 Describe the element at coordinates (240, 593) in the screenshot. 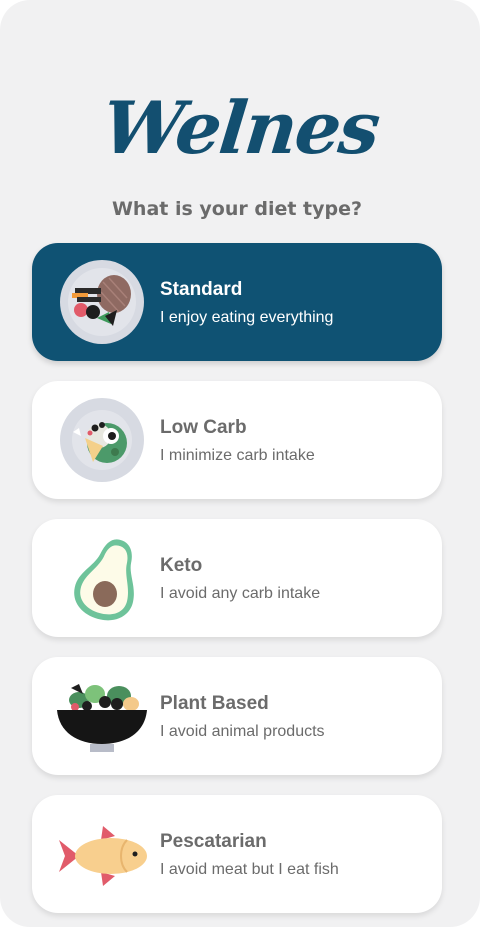

I see `option-subtitle: I avoid any carb intake` at that location.